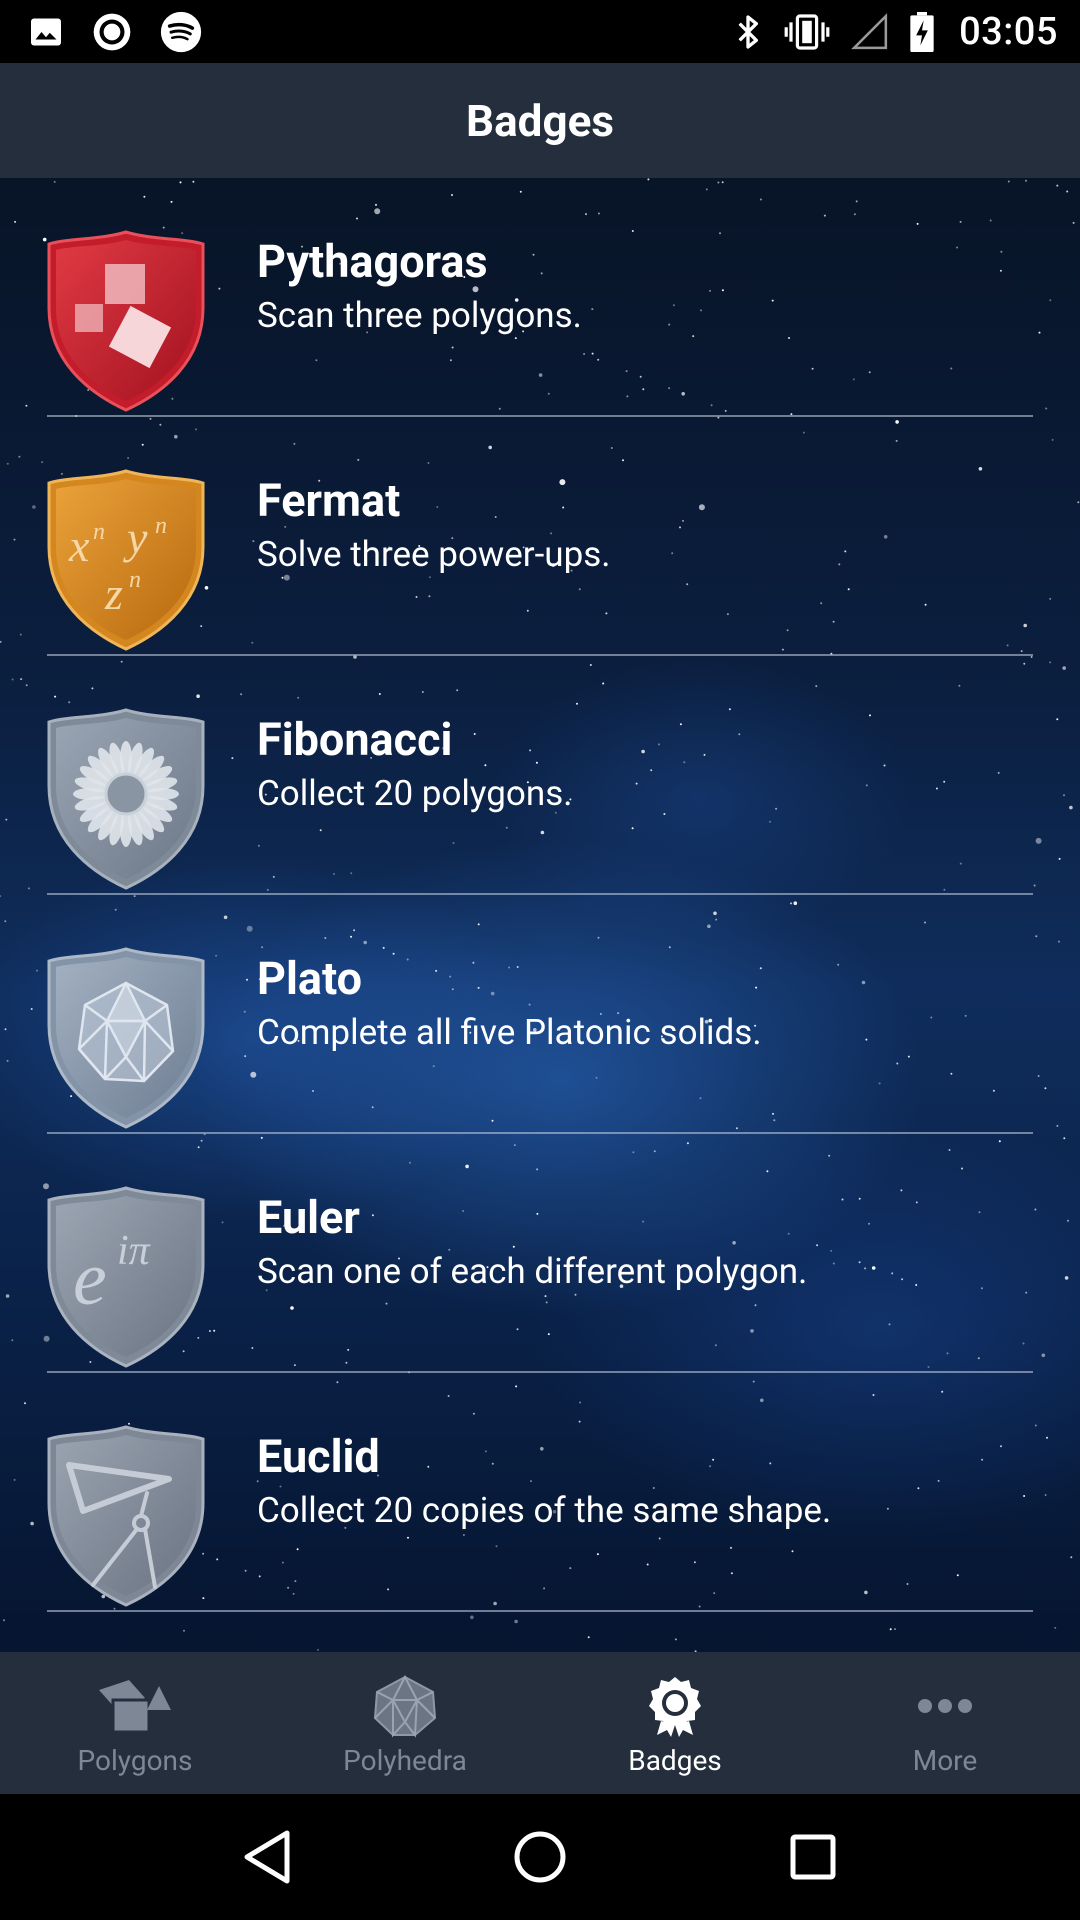 The height and width of the screenshot is (1920, 1080). I want to click on system-navigation-bar, so click(540, 1857).